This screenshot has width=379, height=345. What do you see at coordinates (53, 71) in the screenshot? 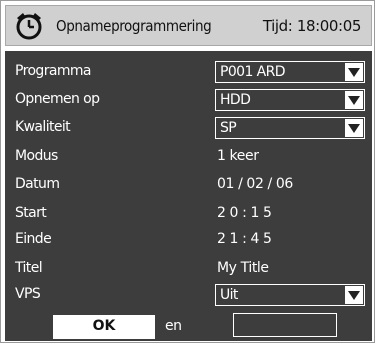
I see `programma-label: Programma` at bounding box center [53, 71].